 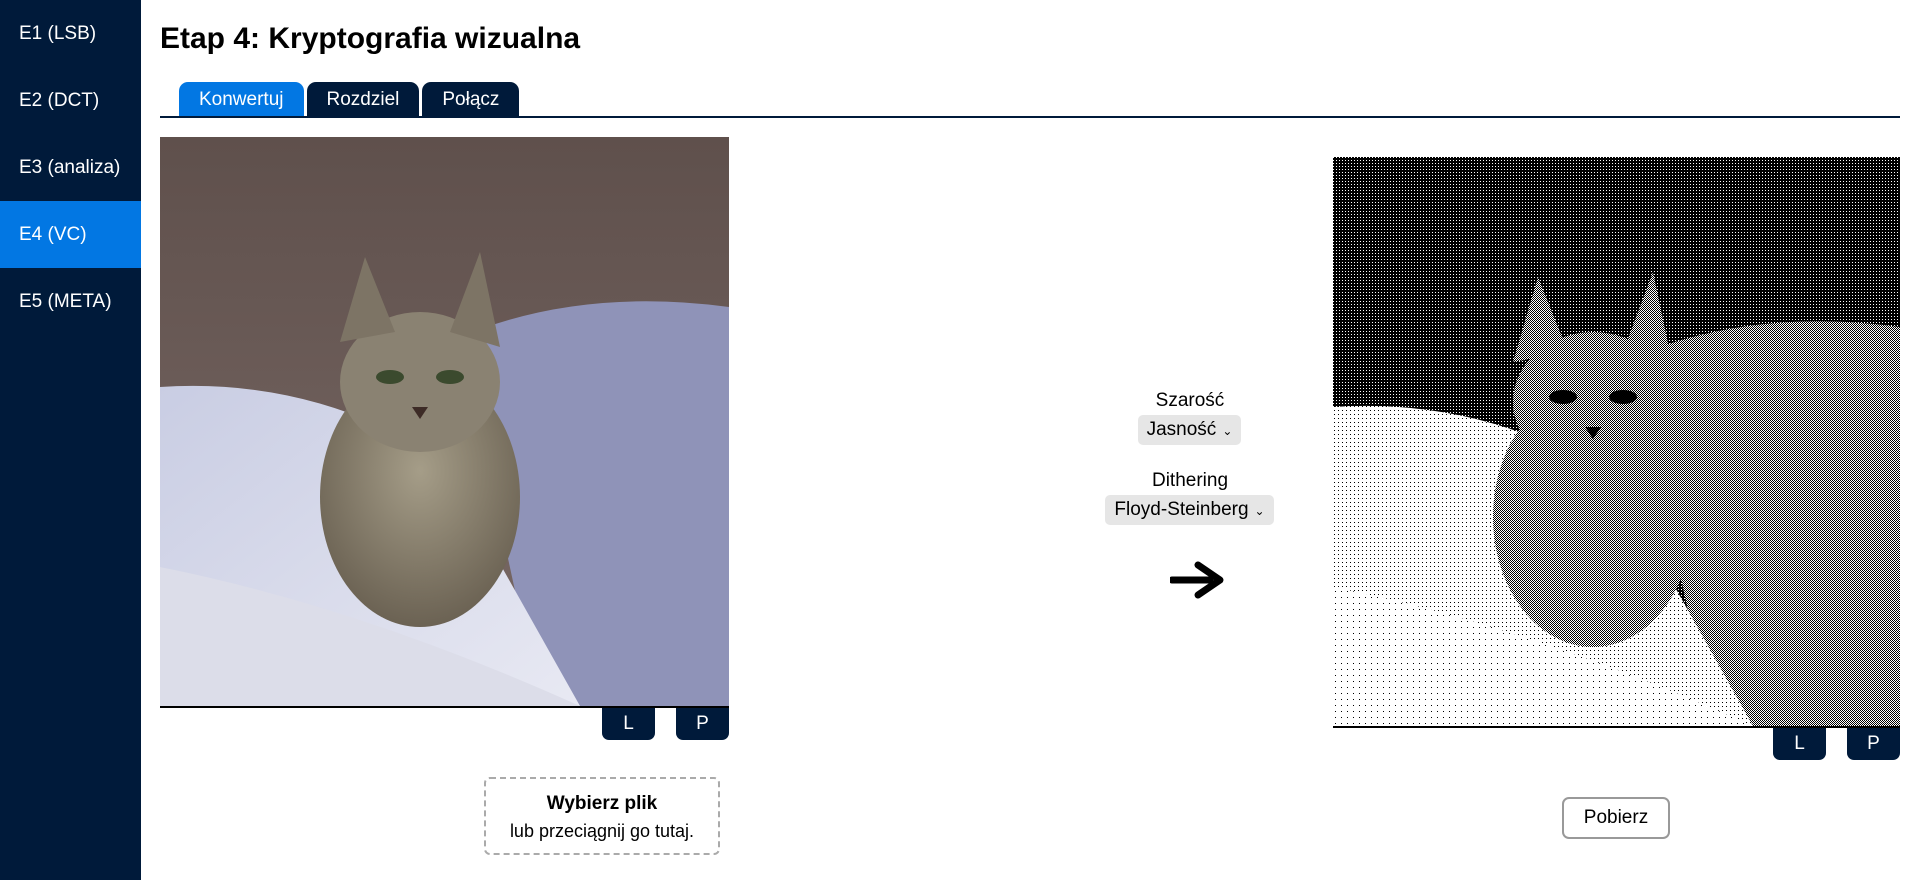 I want to click on grayscale-select: Jasność ⌄, so click(x=1189, y=430).